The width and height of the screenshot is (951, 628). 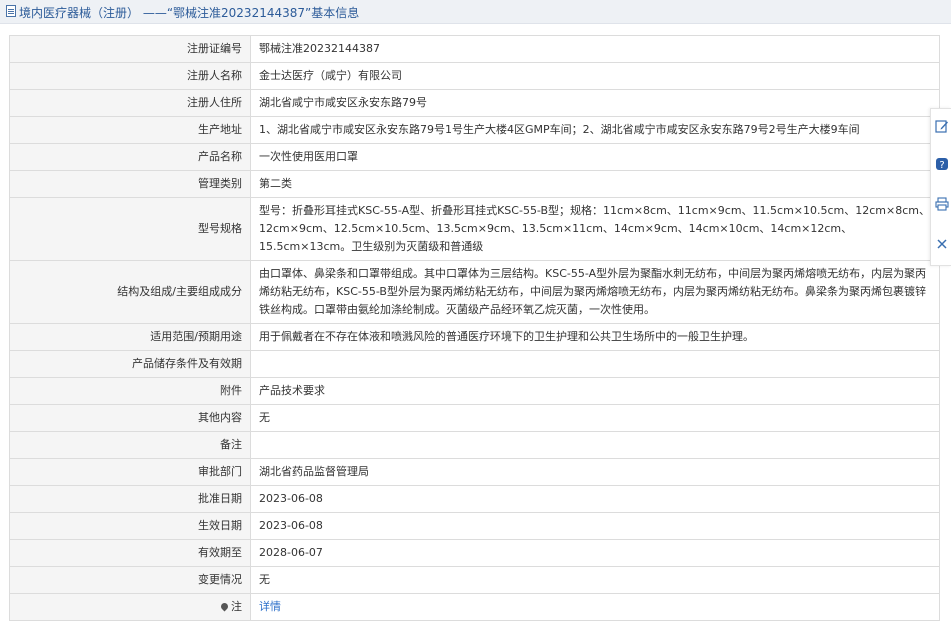 I want to click on row-label: 有效期至, so click(x=130, y=553).